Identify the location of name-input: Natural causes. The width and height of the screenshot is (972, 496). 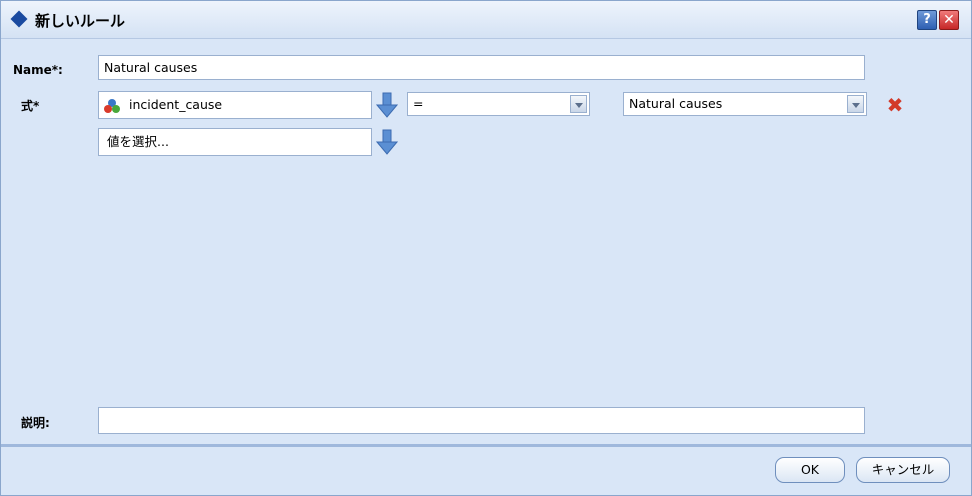
(481, 67).